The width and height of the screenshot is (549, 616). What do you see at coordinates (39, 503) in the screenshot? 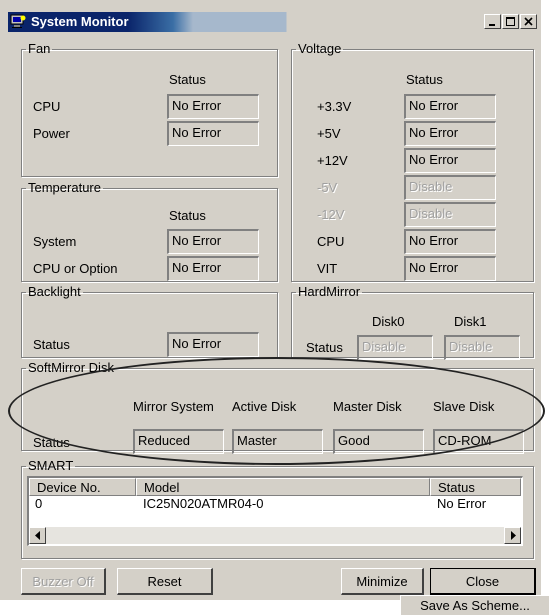
I see `smart-row-device: 0` at bounding box center [39, 503].